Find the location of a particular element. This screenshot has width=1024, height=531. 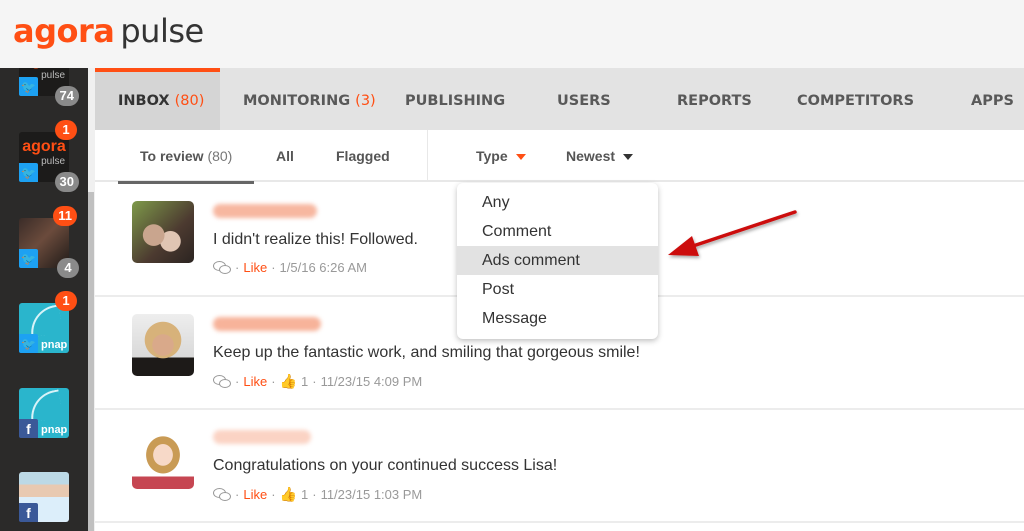

type-filter-label: Type is located at coordinates (492, 156).